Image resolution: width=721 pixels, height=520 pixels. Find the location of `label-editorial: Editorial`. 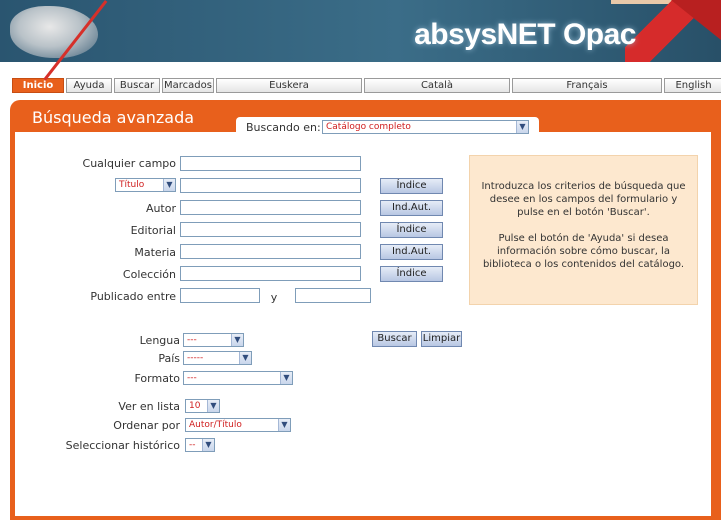

label-editorial: Editorial is located at coordinates (153, 230).